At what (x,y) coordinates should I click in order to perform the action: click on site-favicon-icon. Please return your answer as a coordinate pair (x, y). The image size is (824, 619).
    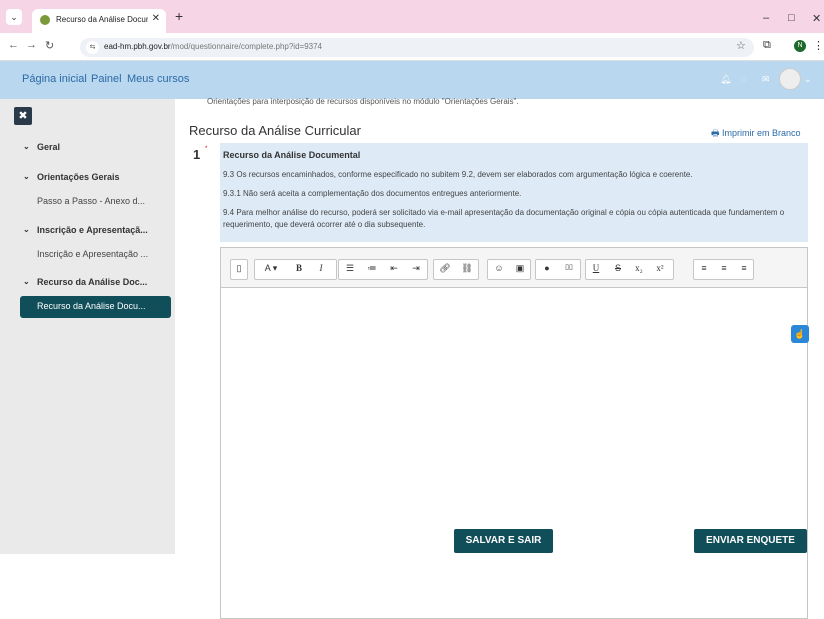
    Looking at the image, I should click on (45, 20).